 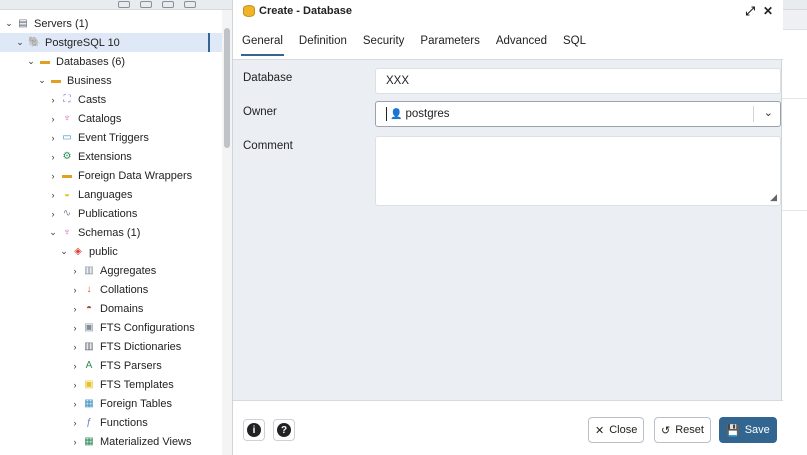 I want to click on tree-item: ⌄ ♆ Schemas (1), so click(x=111, y=232).